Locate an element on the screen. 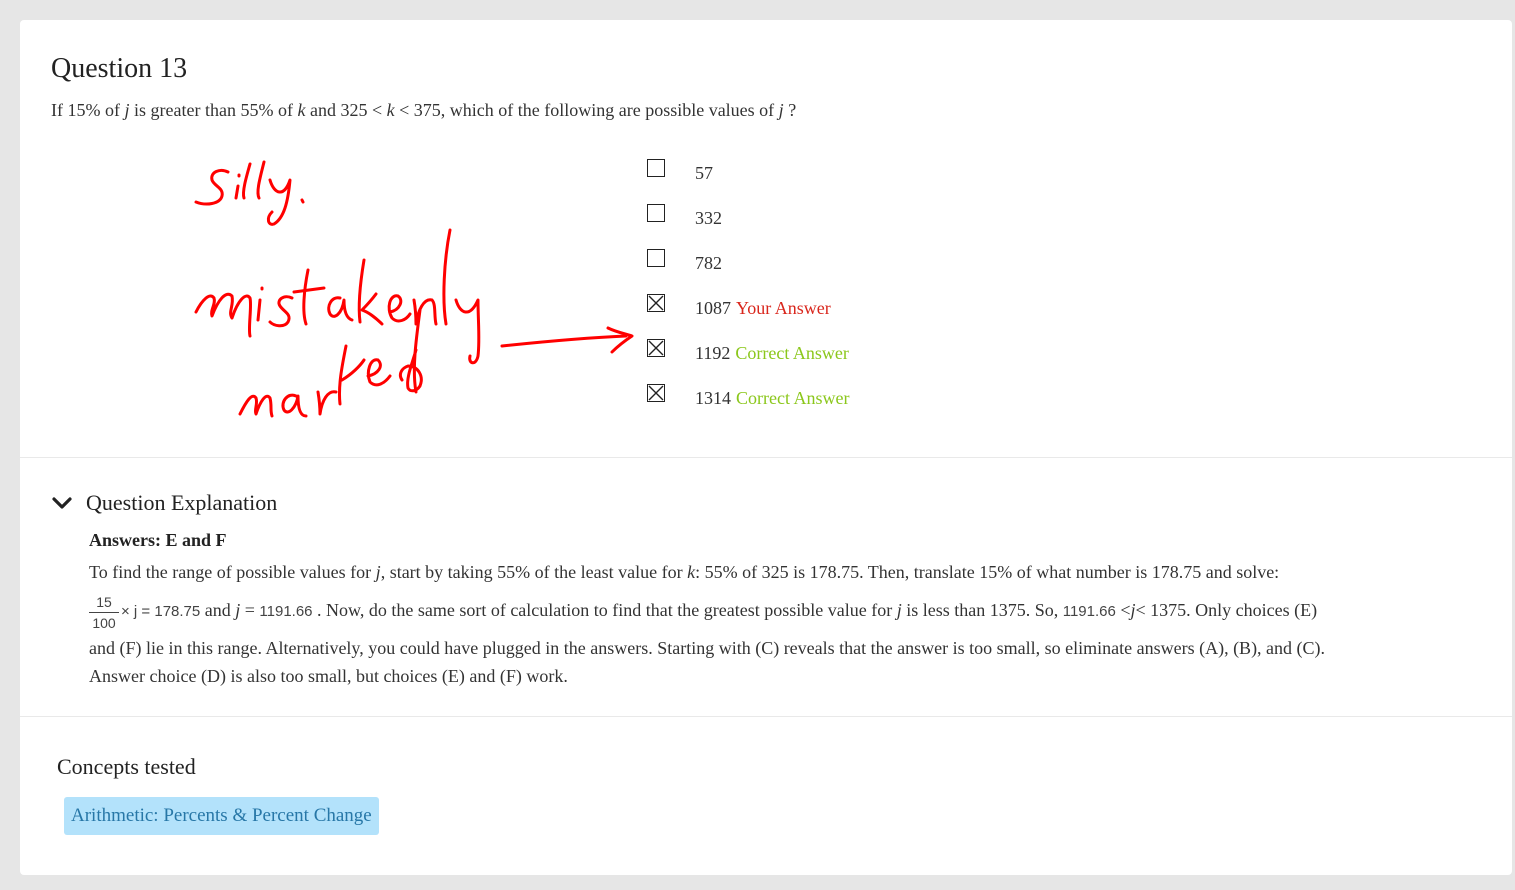  stem-var: k is located at coordinates (390, 110).